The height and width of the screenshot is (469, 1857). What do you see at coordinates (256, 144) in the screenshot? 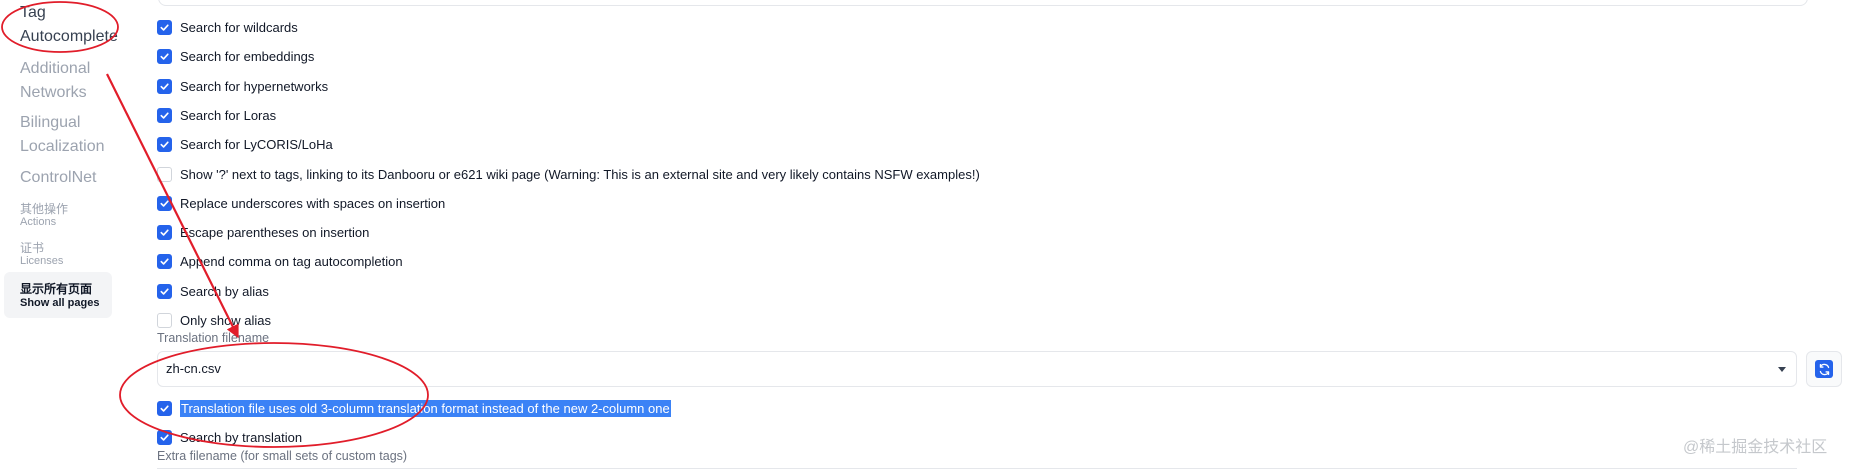
I see `option-label: Search for LyCORIS/LoHa` at bounding box center [256, 144].